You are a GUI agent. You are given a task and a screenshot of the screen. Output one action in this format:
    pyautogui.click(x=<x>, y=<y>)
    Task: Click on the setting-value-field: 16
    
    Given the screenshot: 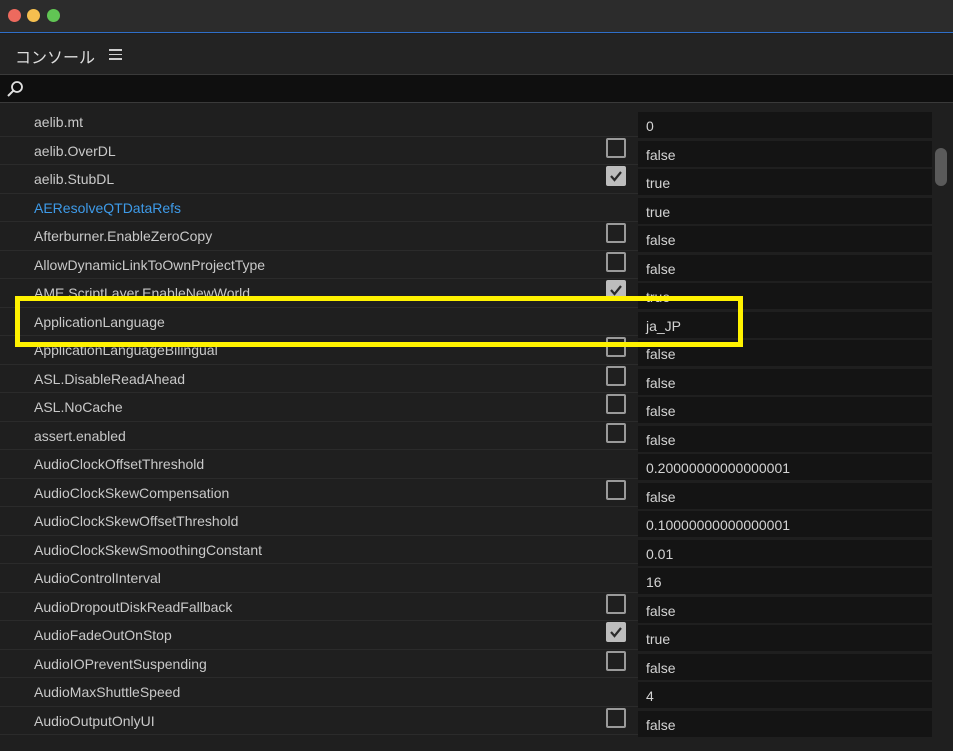 What is the action you would take?
    pyautogui.click(x=785, y=581)
    